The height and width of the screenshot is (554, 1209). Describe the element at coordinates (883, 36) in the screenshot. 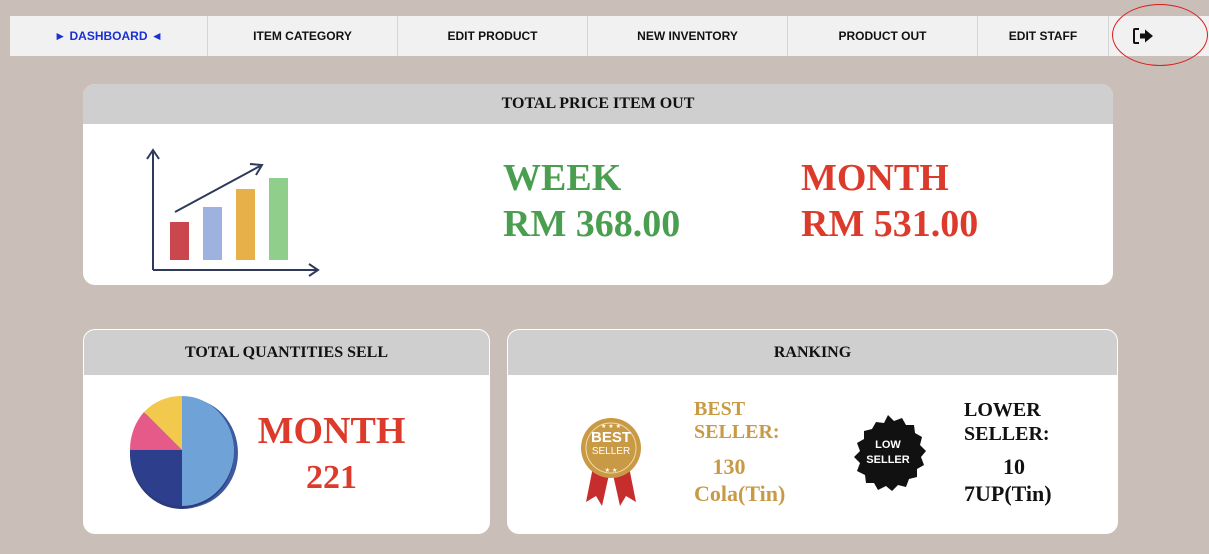

I see `nav-product-out: PRODUCT OUT` at that location.